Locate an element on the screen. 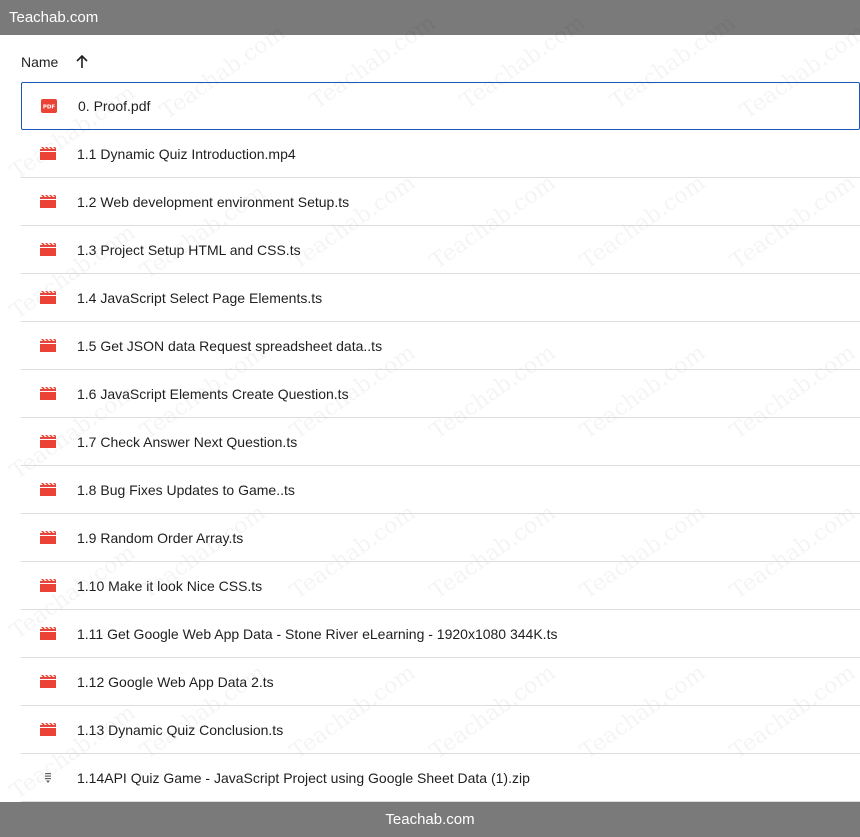 Image resolution: width=860 pixels, height=837 pixels. file-name: 1.9 Random Order Array.ts is located at coordinates (160, 537).